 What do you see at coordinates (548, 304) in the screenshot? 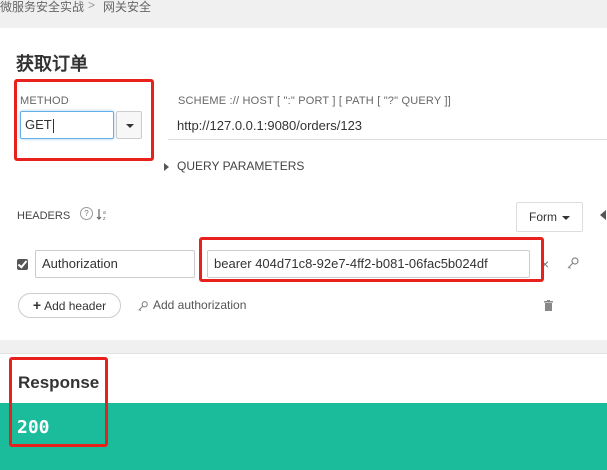
I see `trash-icon` at bounding box center [548, 304].